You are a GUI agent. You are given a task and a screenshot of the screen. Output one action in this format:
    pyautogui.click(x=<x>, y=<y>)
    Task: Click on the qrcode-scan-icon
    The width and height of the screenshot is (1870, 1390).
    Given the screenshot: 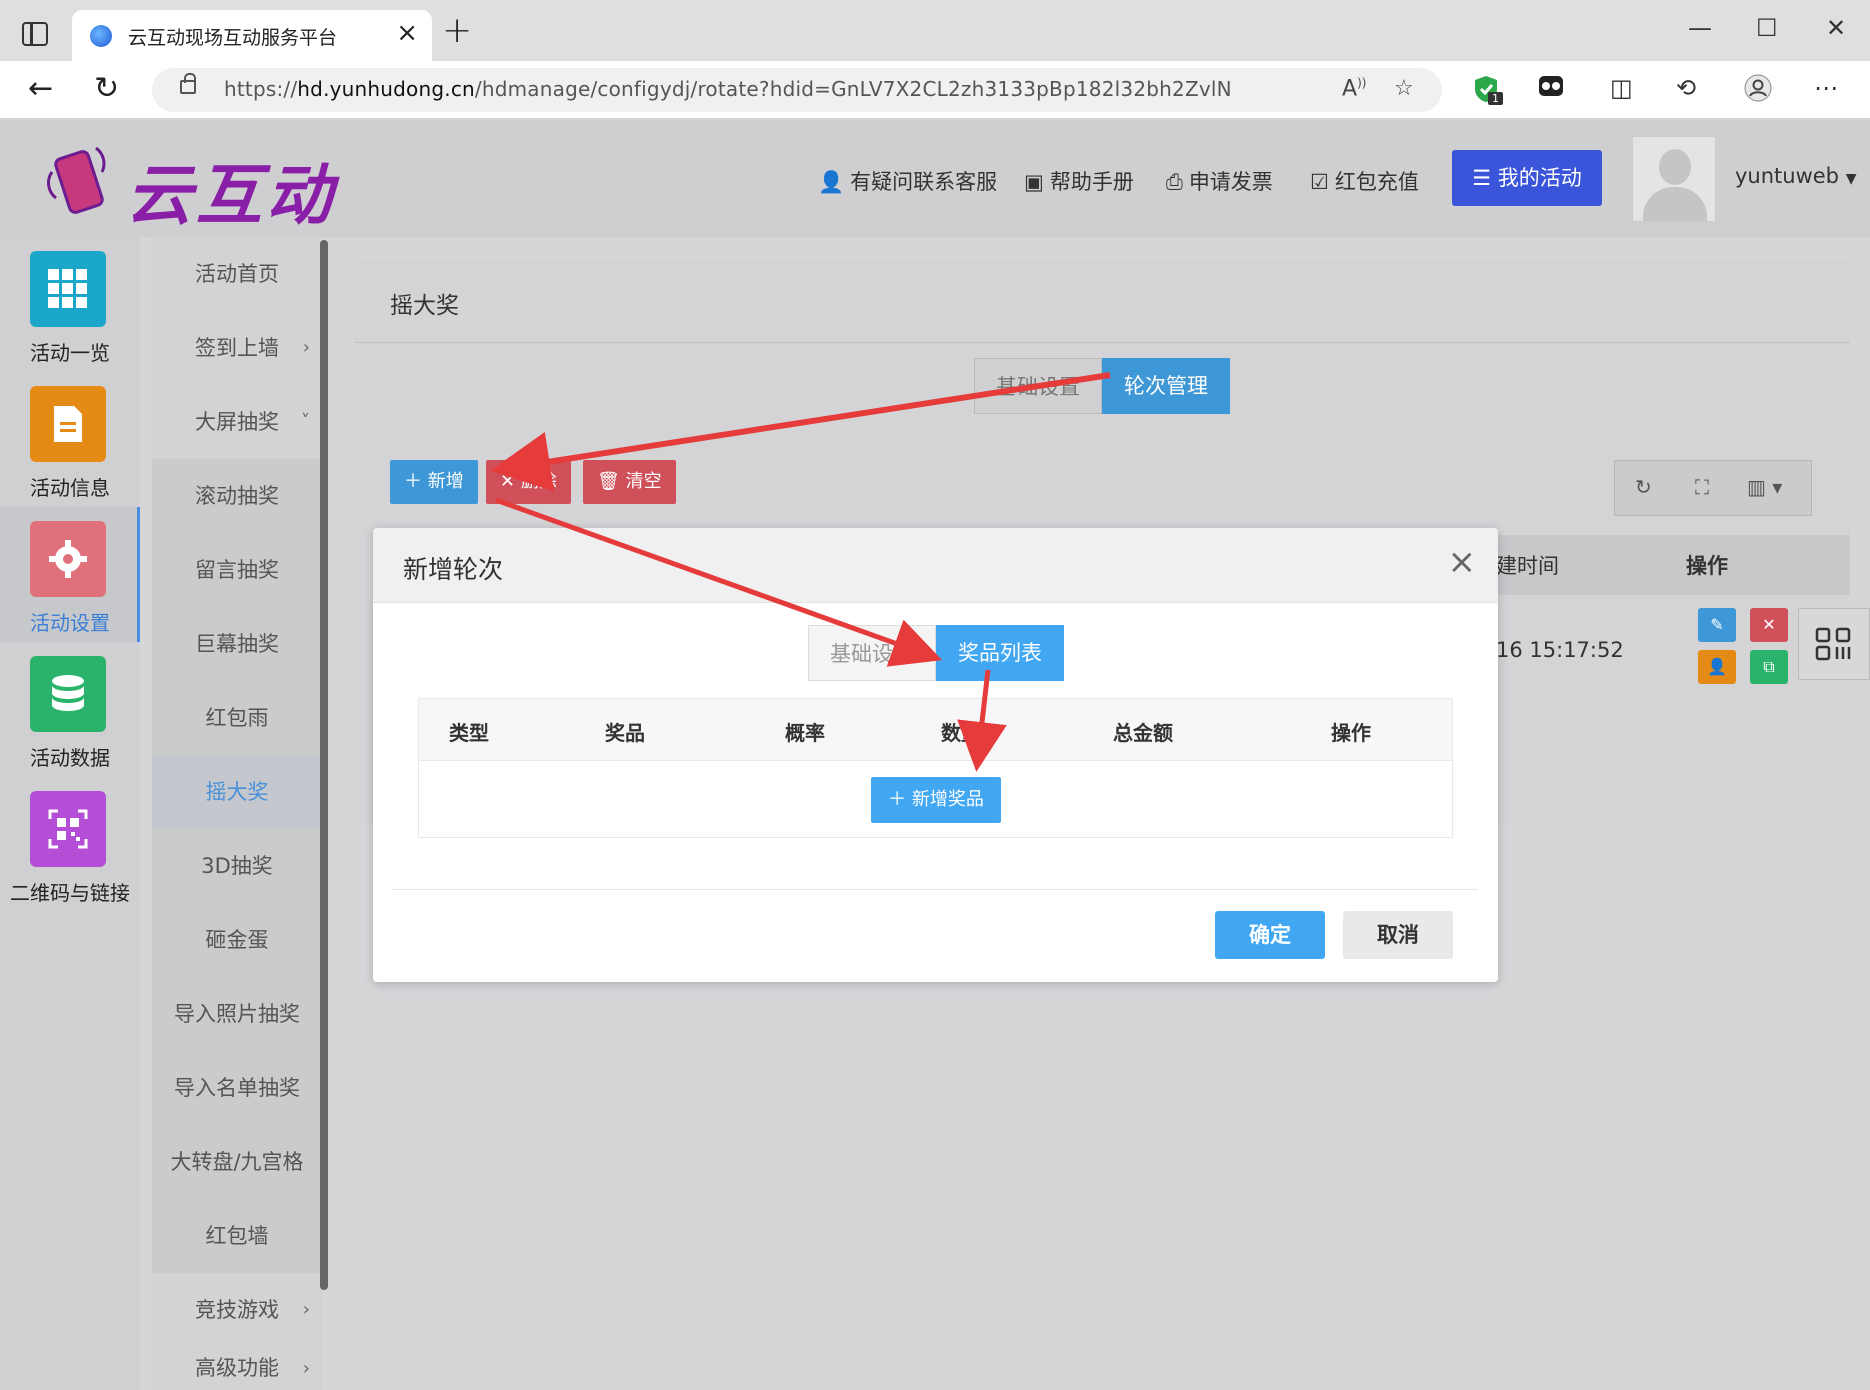 What is the action you would take?
    pyautogui.click(x=1833, y=644)
    